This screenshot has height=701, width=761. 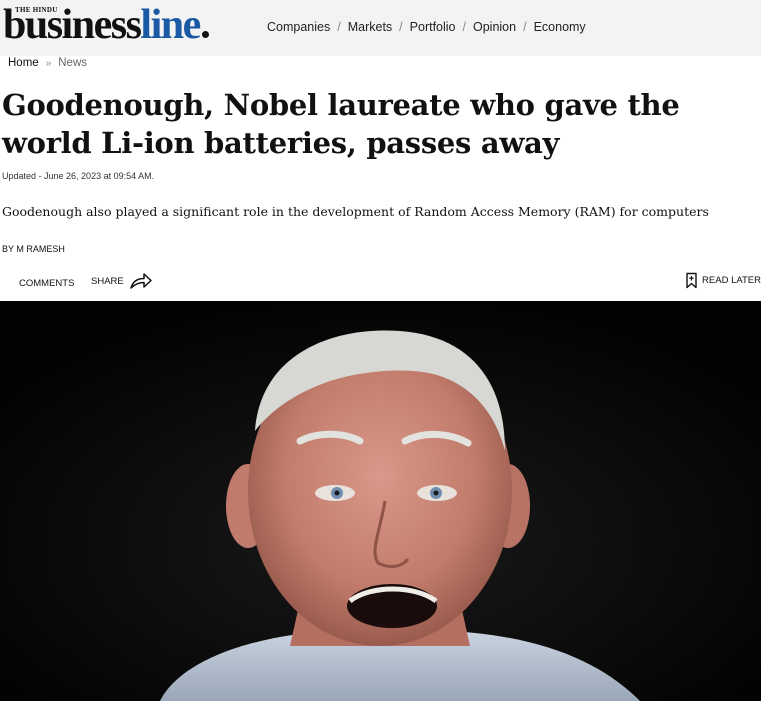 I want to click on site-logo: THE HINDU businessline, so click(x=128, y=26).